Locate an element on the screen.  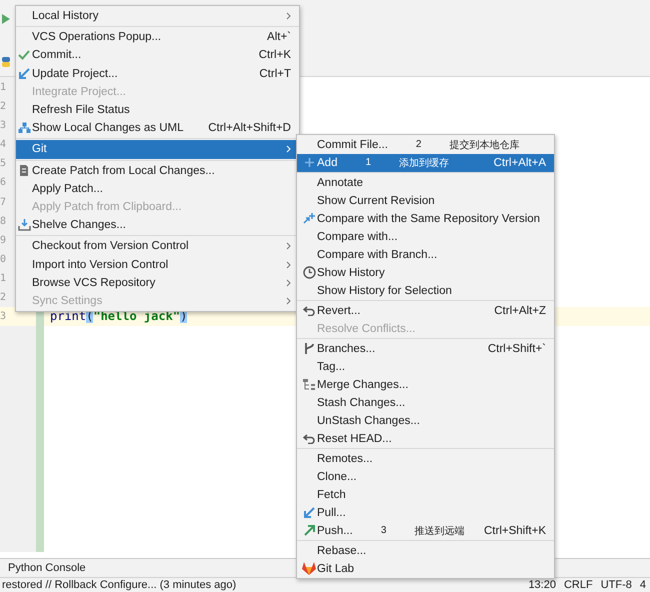
menu-item: Show Current Revision is located at coordinates (425, 201).